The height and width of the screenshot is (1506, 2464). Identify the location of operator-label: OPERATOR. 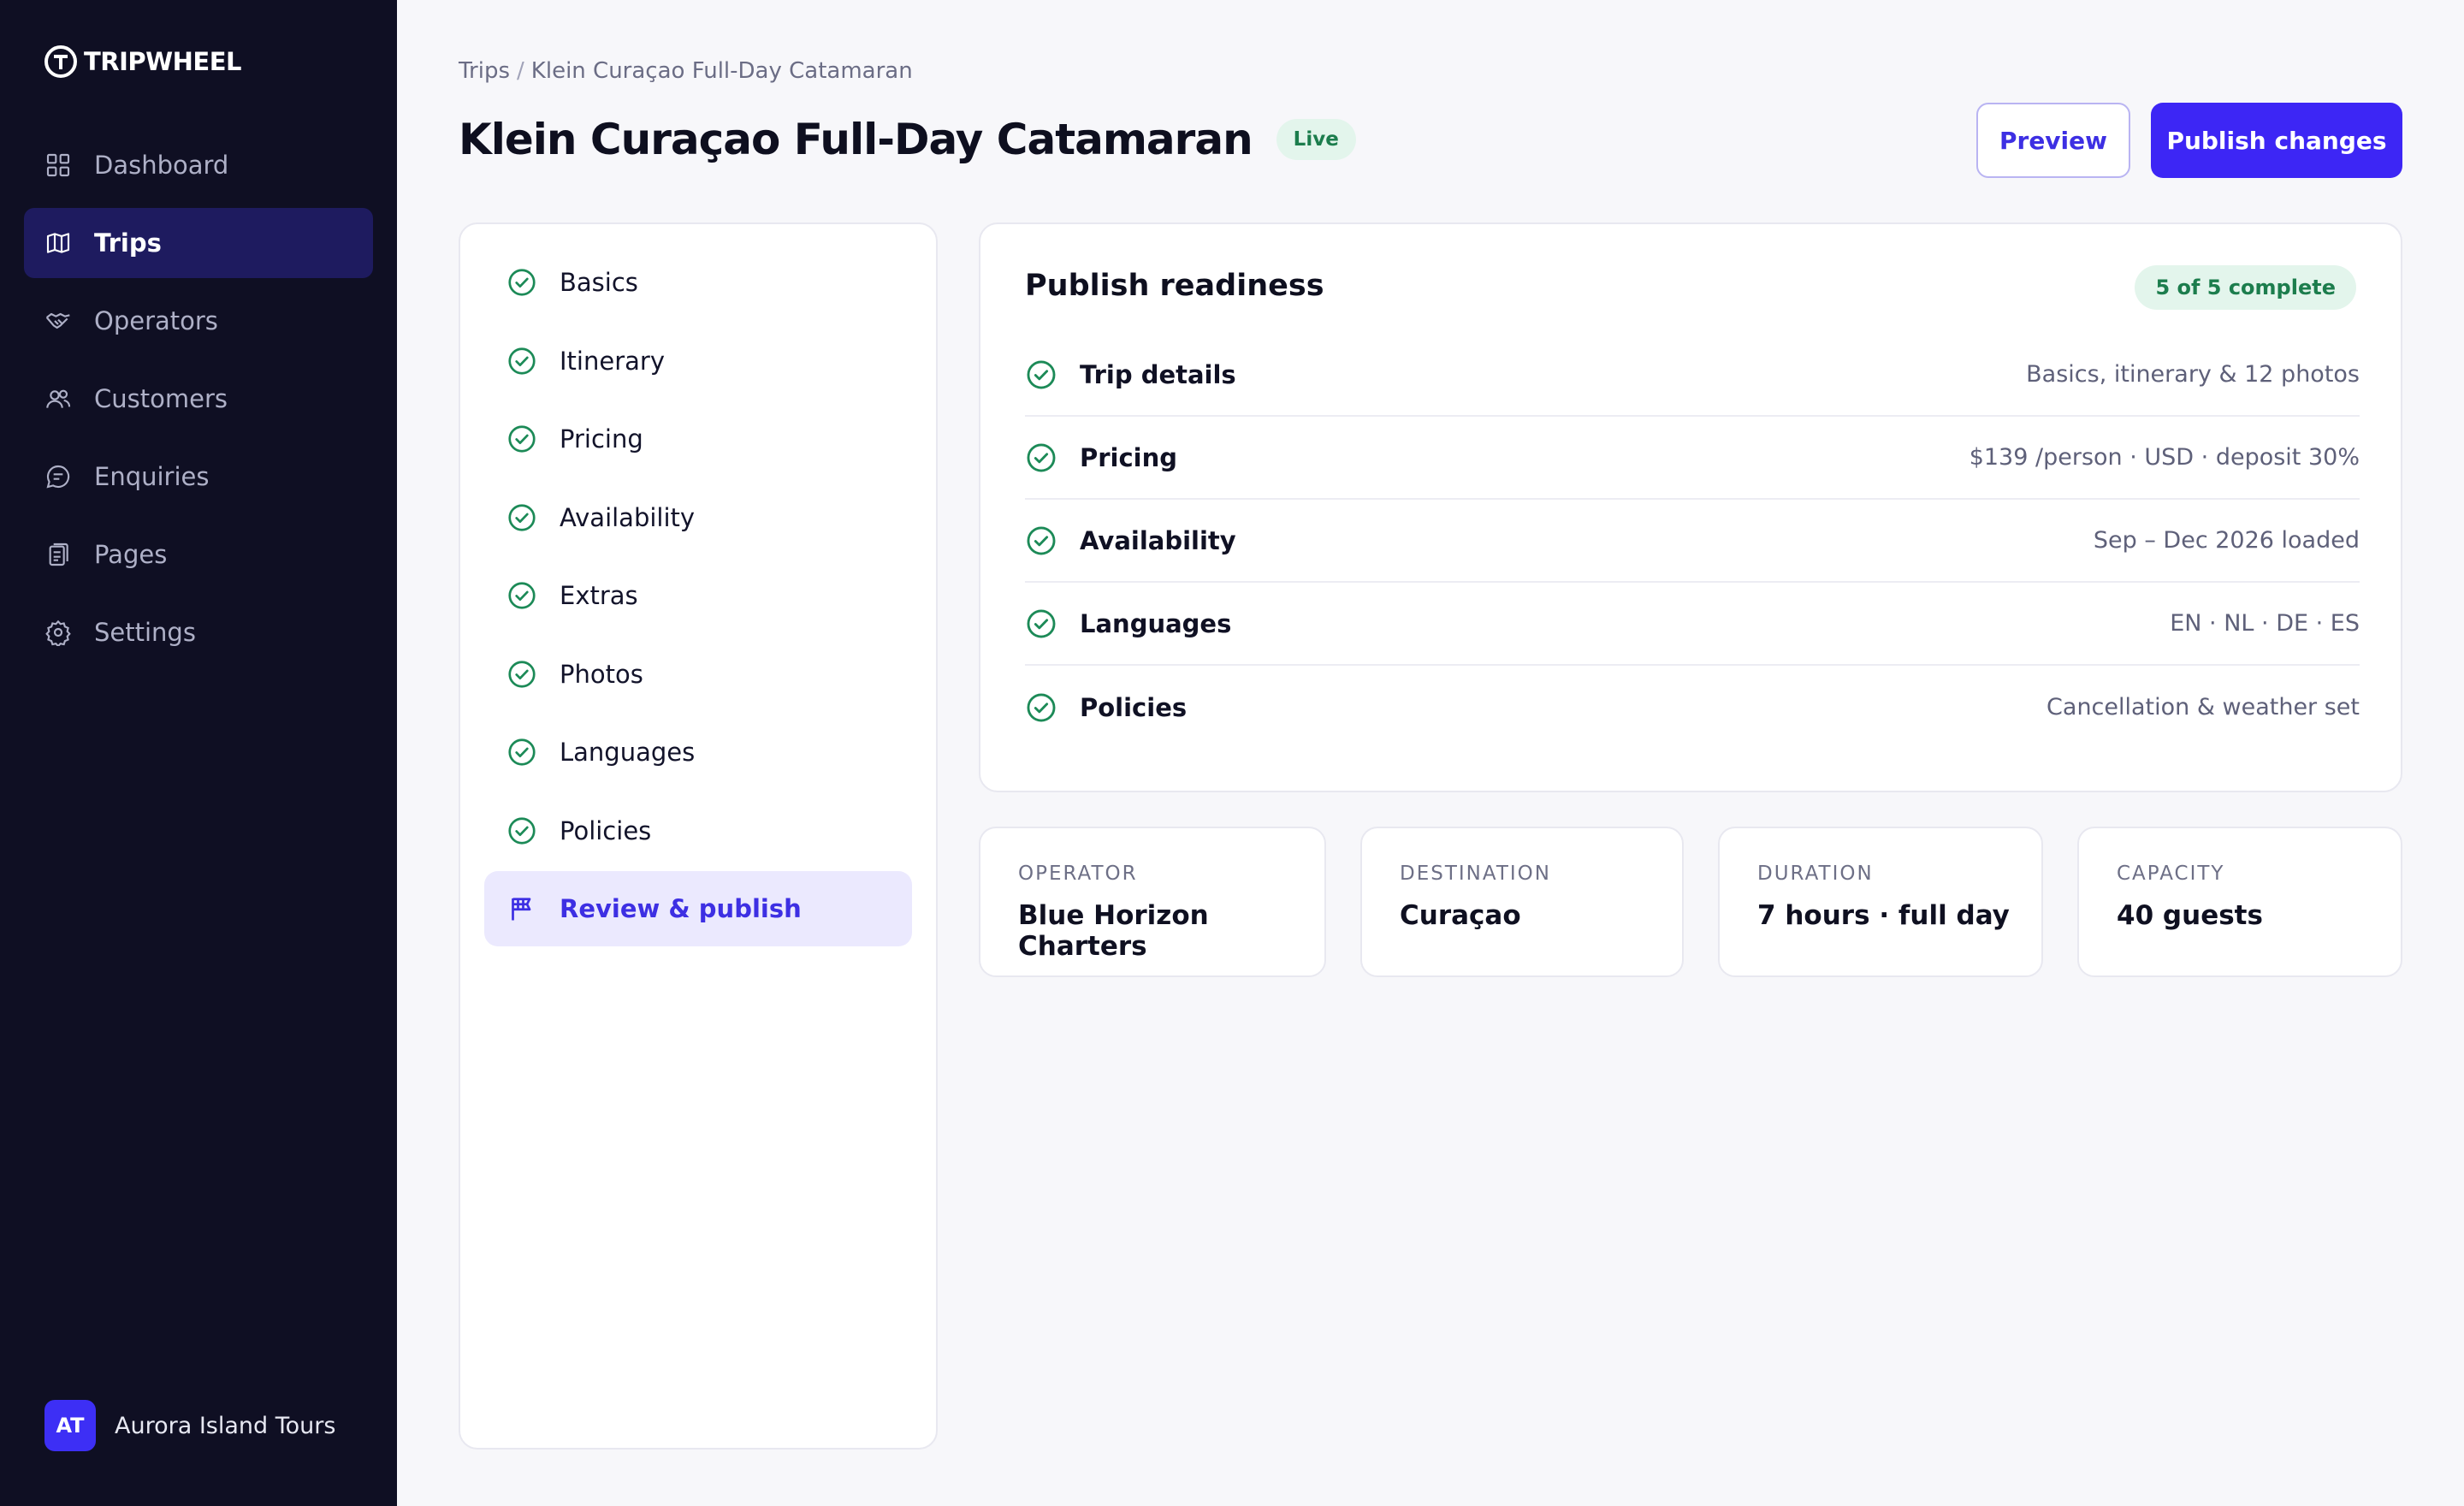
(1078, 874).